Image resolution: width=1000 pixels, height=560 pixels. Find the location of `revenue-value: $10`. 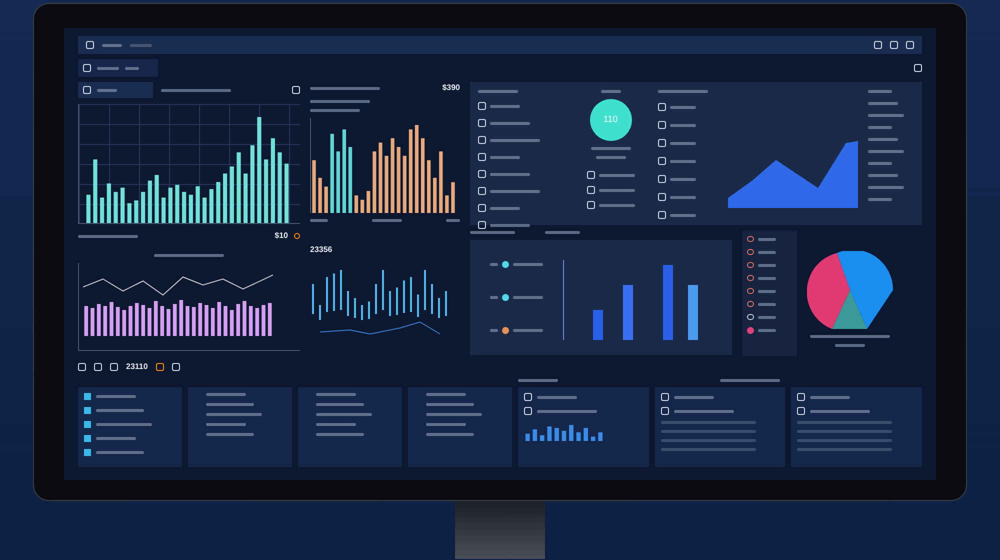

revenue-value: $10 is located at coordinates (281, 236).